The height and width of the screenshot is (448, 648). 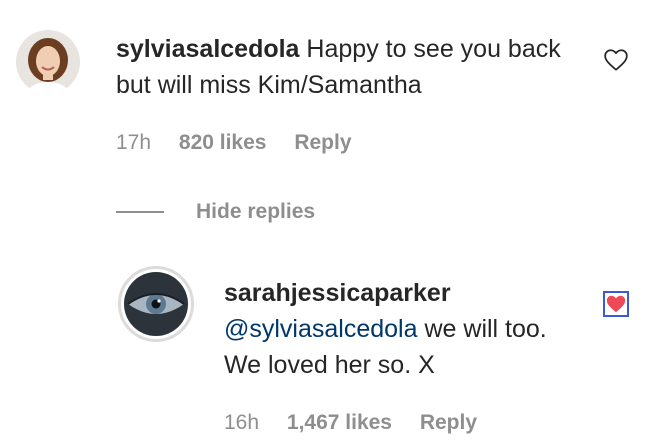 What do you see at coordinates (337, 293) in the screenshot?
I see `reply-username: sarahjessicaparker` at bounding box center [337, 293].